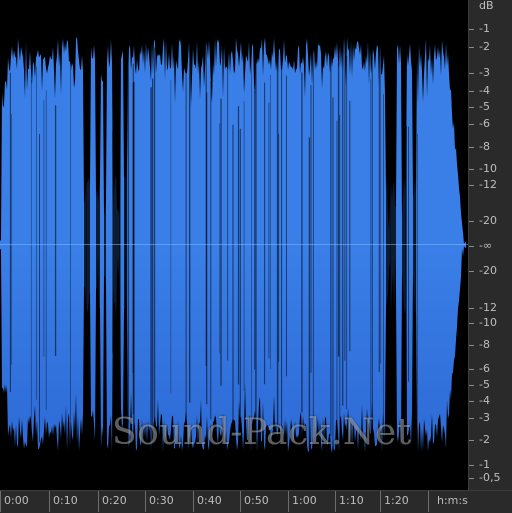  Describe the element at coordinates (234, 244) in the screenshot. I see `zero-line` at that location.